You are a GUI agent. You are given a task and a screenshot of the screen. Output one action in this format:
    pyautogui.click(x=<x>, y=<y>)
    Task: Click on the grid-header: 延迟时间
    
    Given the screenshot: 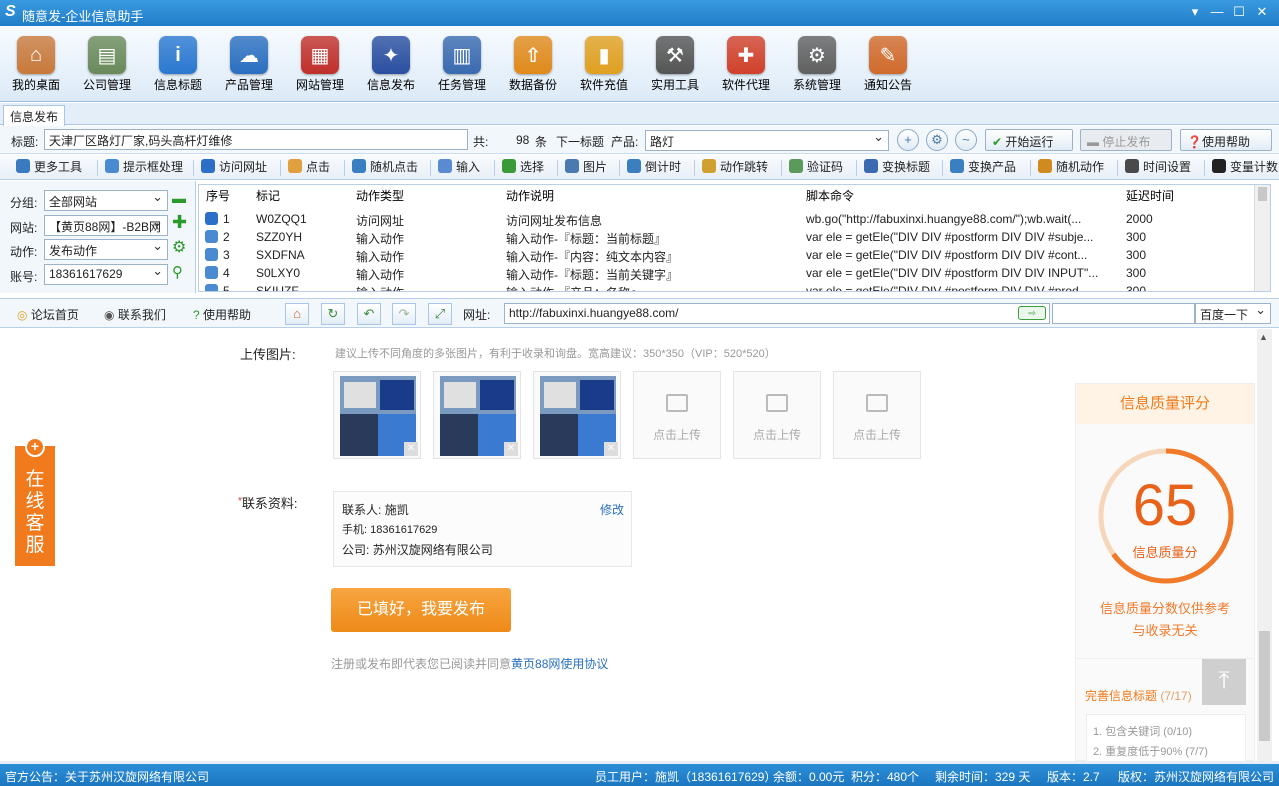 What is the action you would take?
    pyautogui.click(x=1150, y=196)
    